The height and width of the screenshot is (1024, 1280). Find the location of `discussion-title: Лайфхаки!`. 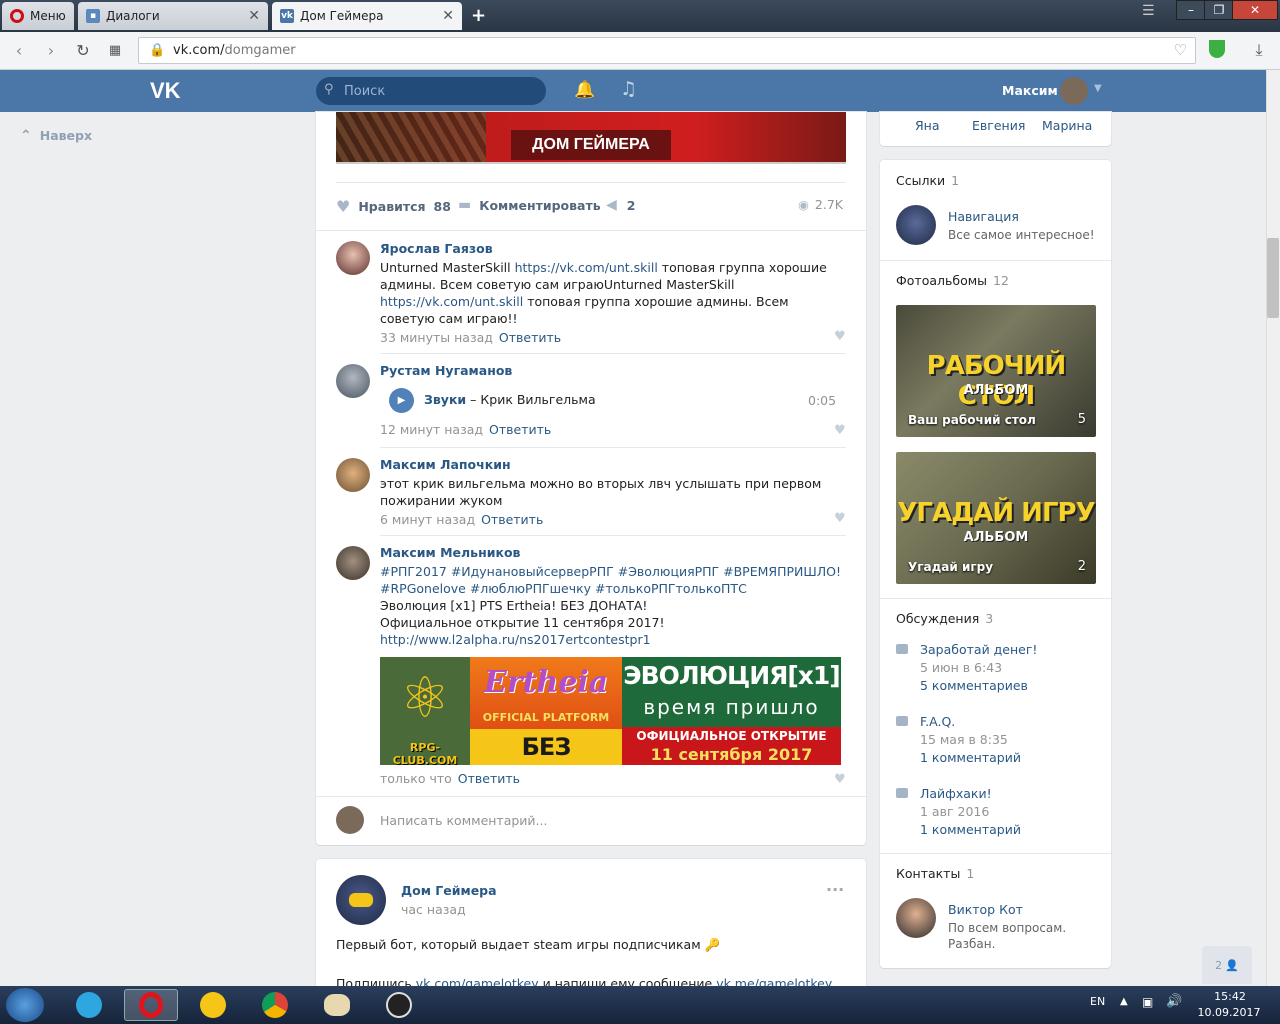

discussion-title: Лайфхаки! is located at coordinates (1008, 793).